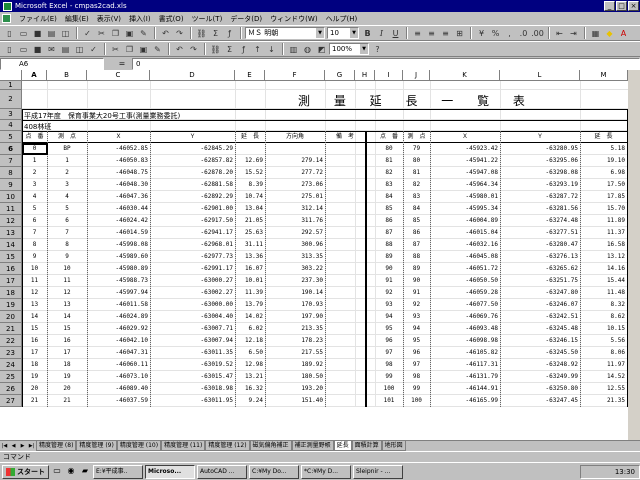 The height and width of the screenshot is (480, 640). What do you see at coordinates (389, 269) in the screenshot?
I see `point-number: 90` at bounding box center [389, 269].